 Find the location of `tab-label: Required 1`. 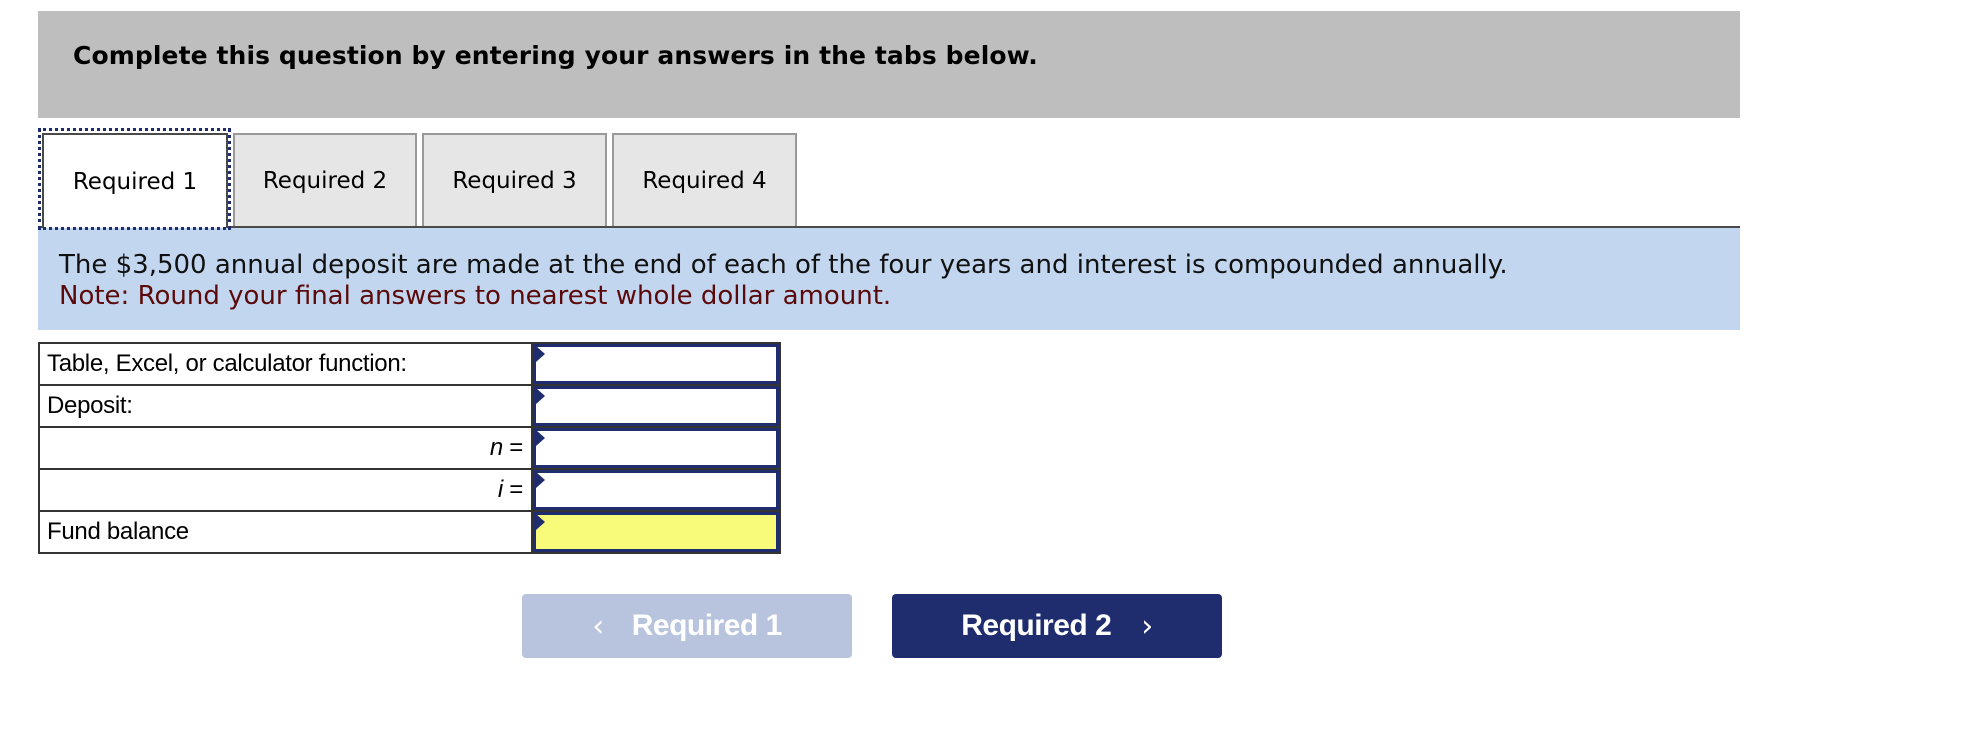

tab-label: Required 1 is located at coordinates (135, 181).